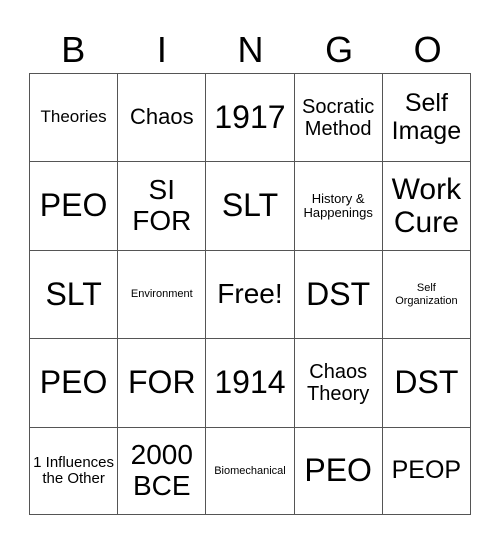 Image resolution: width=500 pixels, height=544 pixels. What do you see at coordinates (162, 383) in the screenshot?
I see `bingo-cell: FOR` at bounding box center [162, 383].